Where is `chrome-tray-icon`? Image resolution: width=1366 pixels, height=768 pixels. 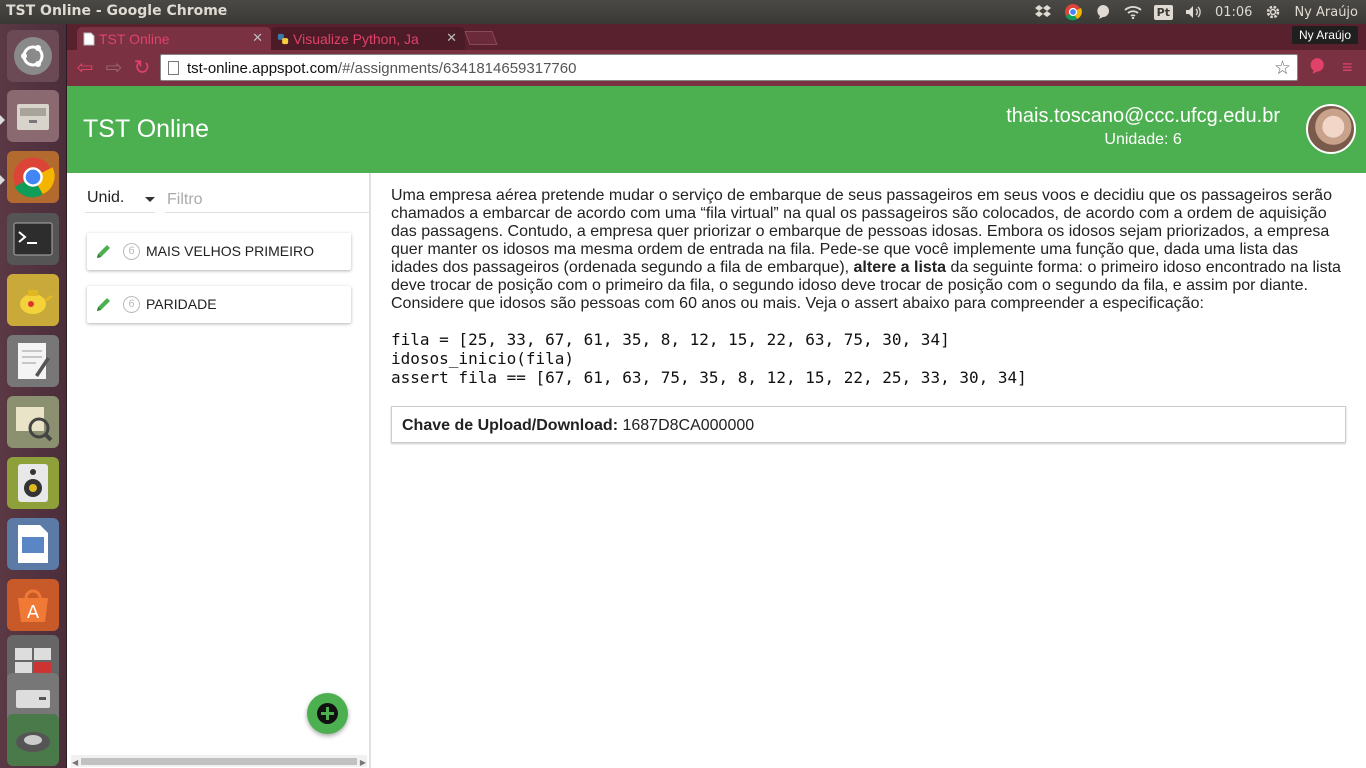 chrome-tray-icon is located at coordinates (1073, 12).